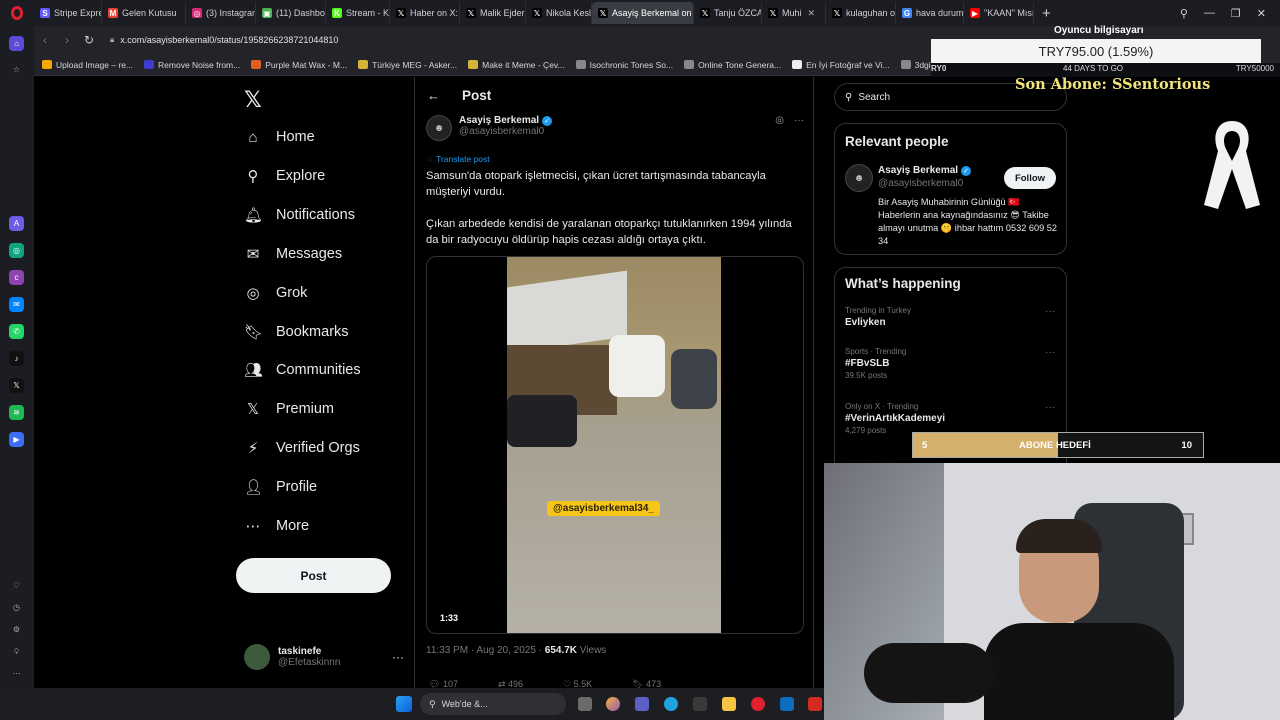 This screenshot has height=720, width=1280. What do you see at coordinates (918, 170) in the screenshot?
I see `relevant-name: Asayiş Berkemal` at bounding box center [918, 170].